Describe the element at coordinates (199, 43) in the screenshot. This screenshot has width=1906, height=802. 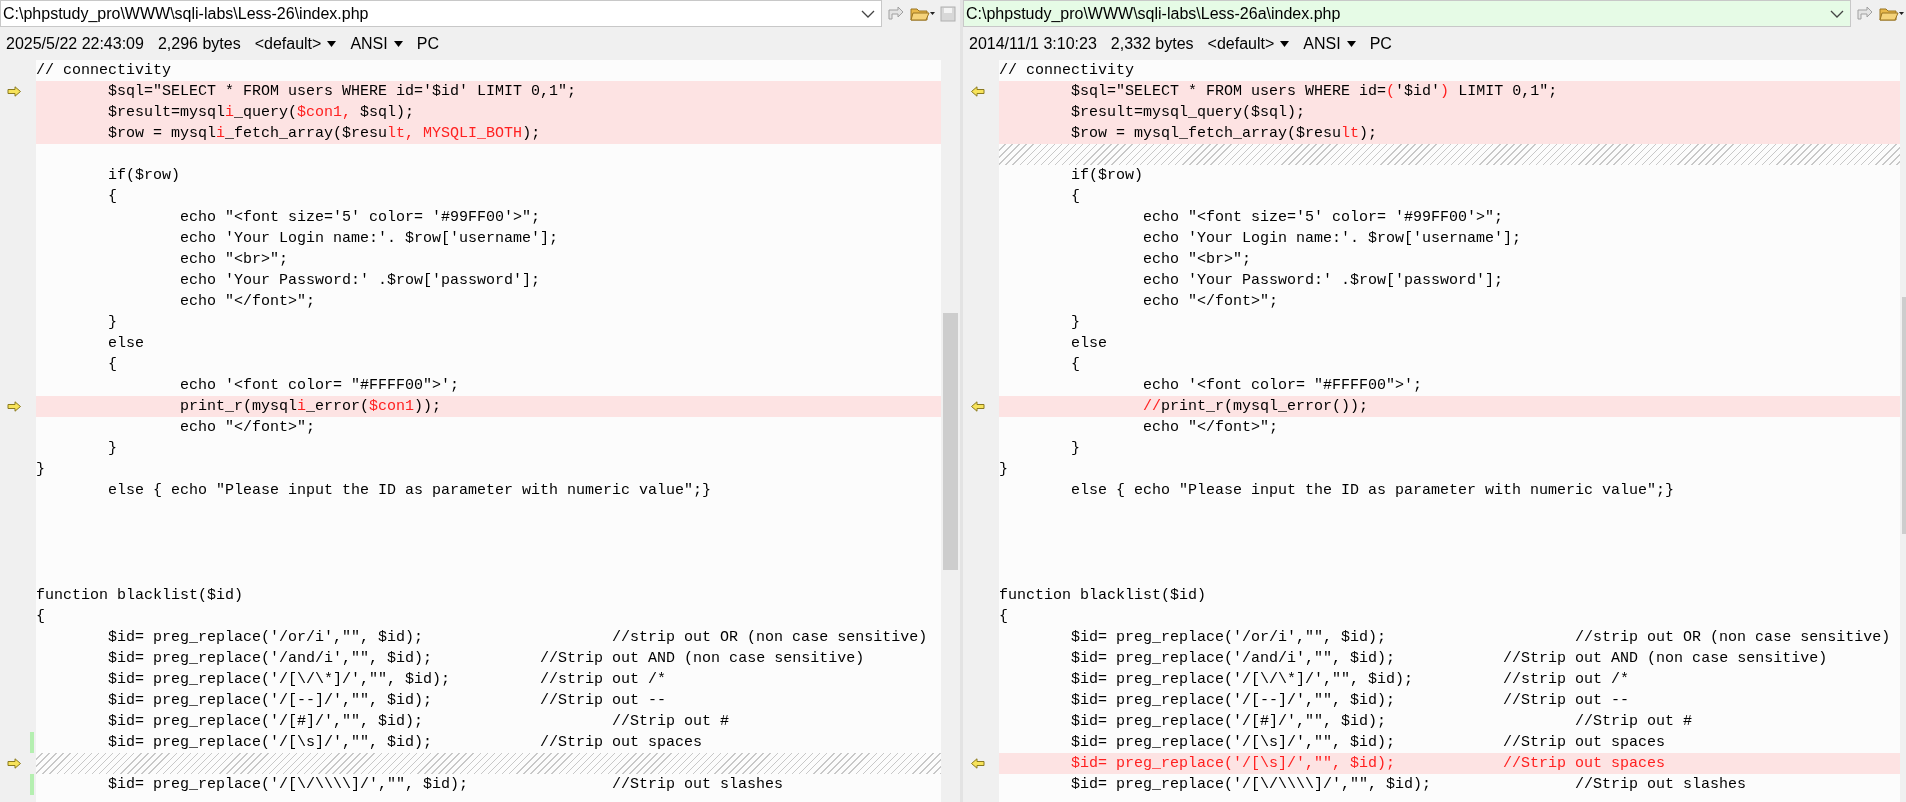
I see `file-size: 2,296 bytes` at that location.